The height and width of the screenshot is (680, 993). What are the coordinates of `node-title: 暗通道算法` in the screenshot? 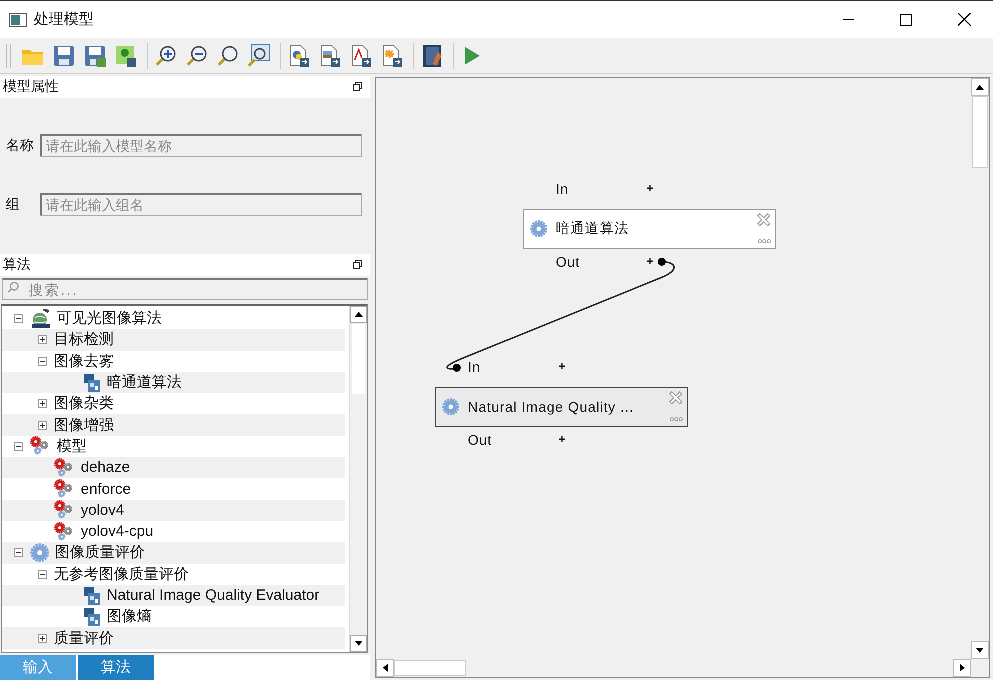 It's located at (592, 229).